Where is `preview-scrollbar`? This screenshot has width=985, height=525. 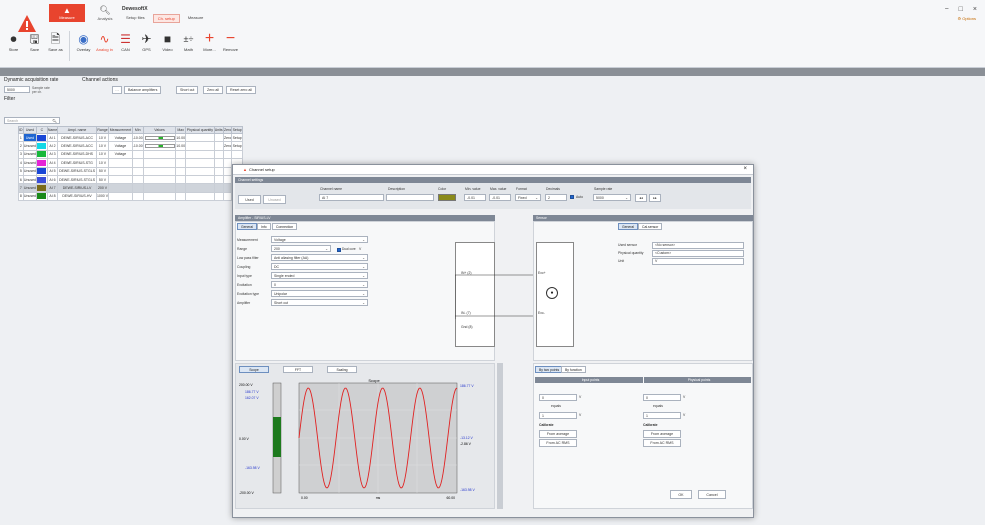
preview-scrollbar is located at coordinates (500, 436).